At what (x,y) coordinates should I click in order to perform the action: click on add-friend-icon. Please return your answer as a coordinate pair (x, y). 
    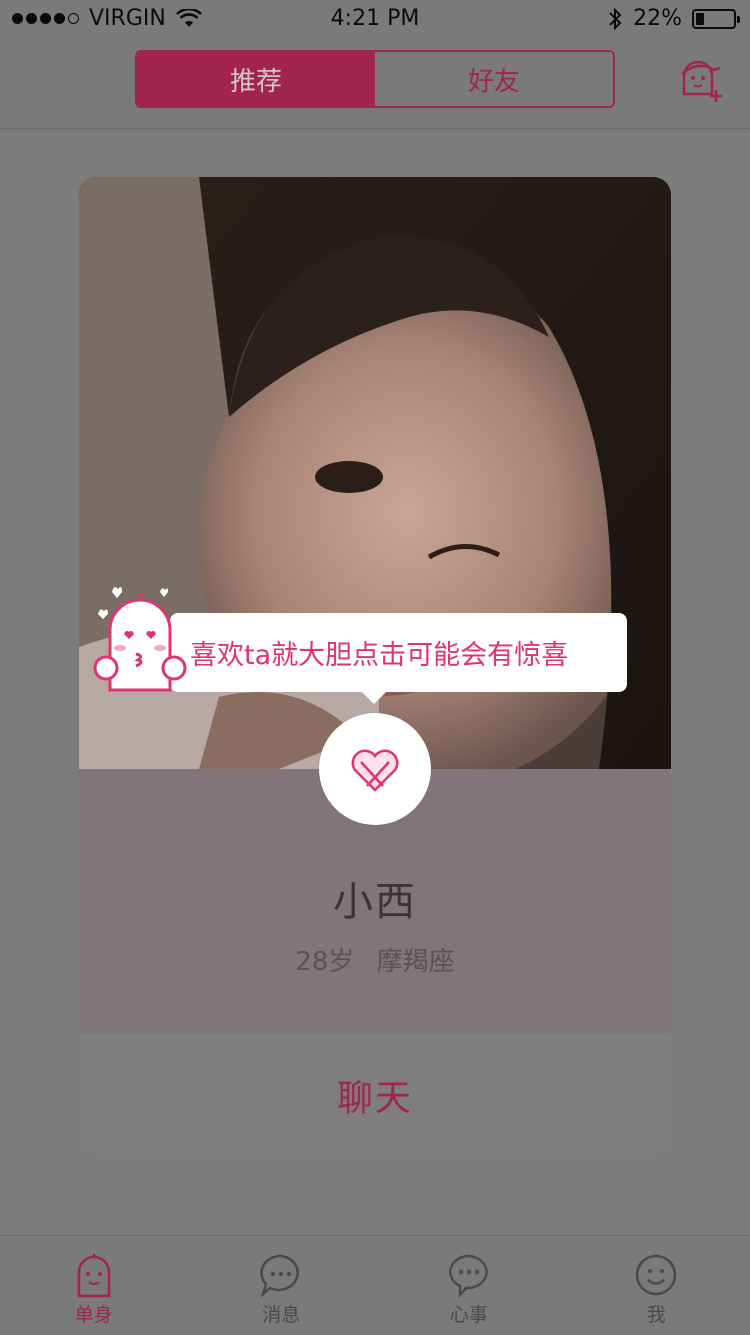
    Looking at the image, I should click on (700, 82).